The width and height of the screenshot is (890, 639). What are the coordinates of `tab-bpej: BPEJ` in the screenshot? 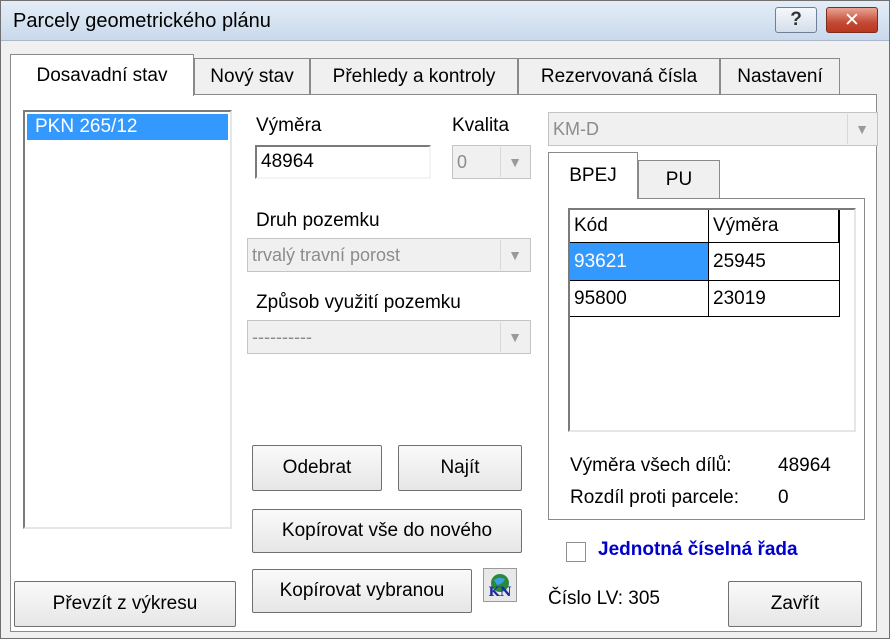 It's located at (593, 175).